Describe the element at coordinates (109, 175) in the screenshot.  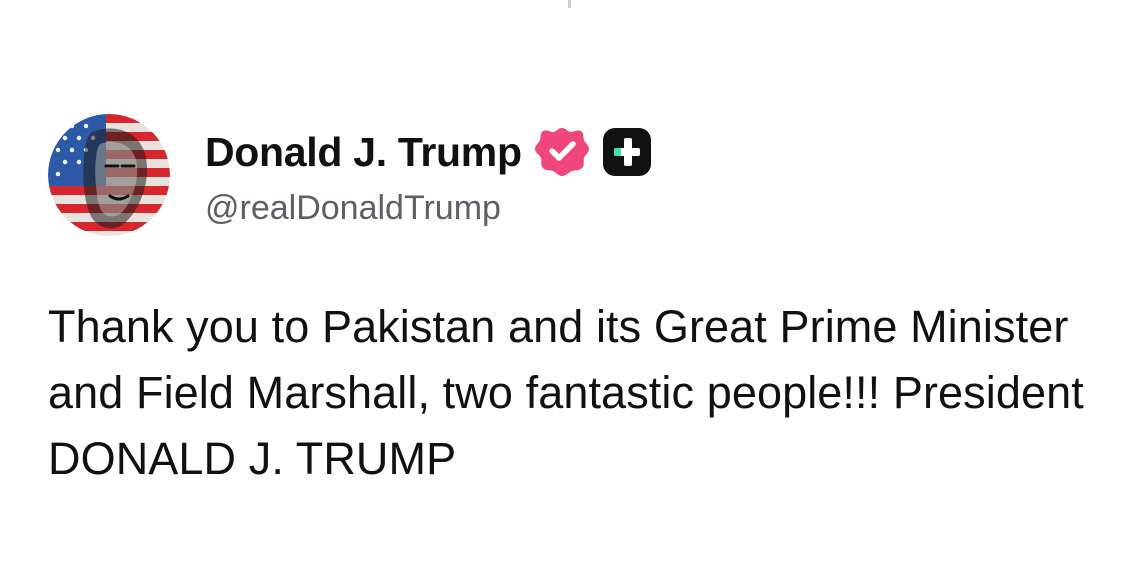
I see `avatar` at that location.